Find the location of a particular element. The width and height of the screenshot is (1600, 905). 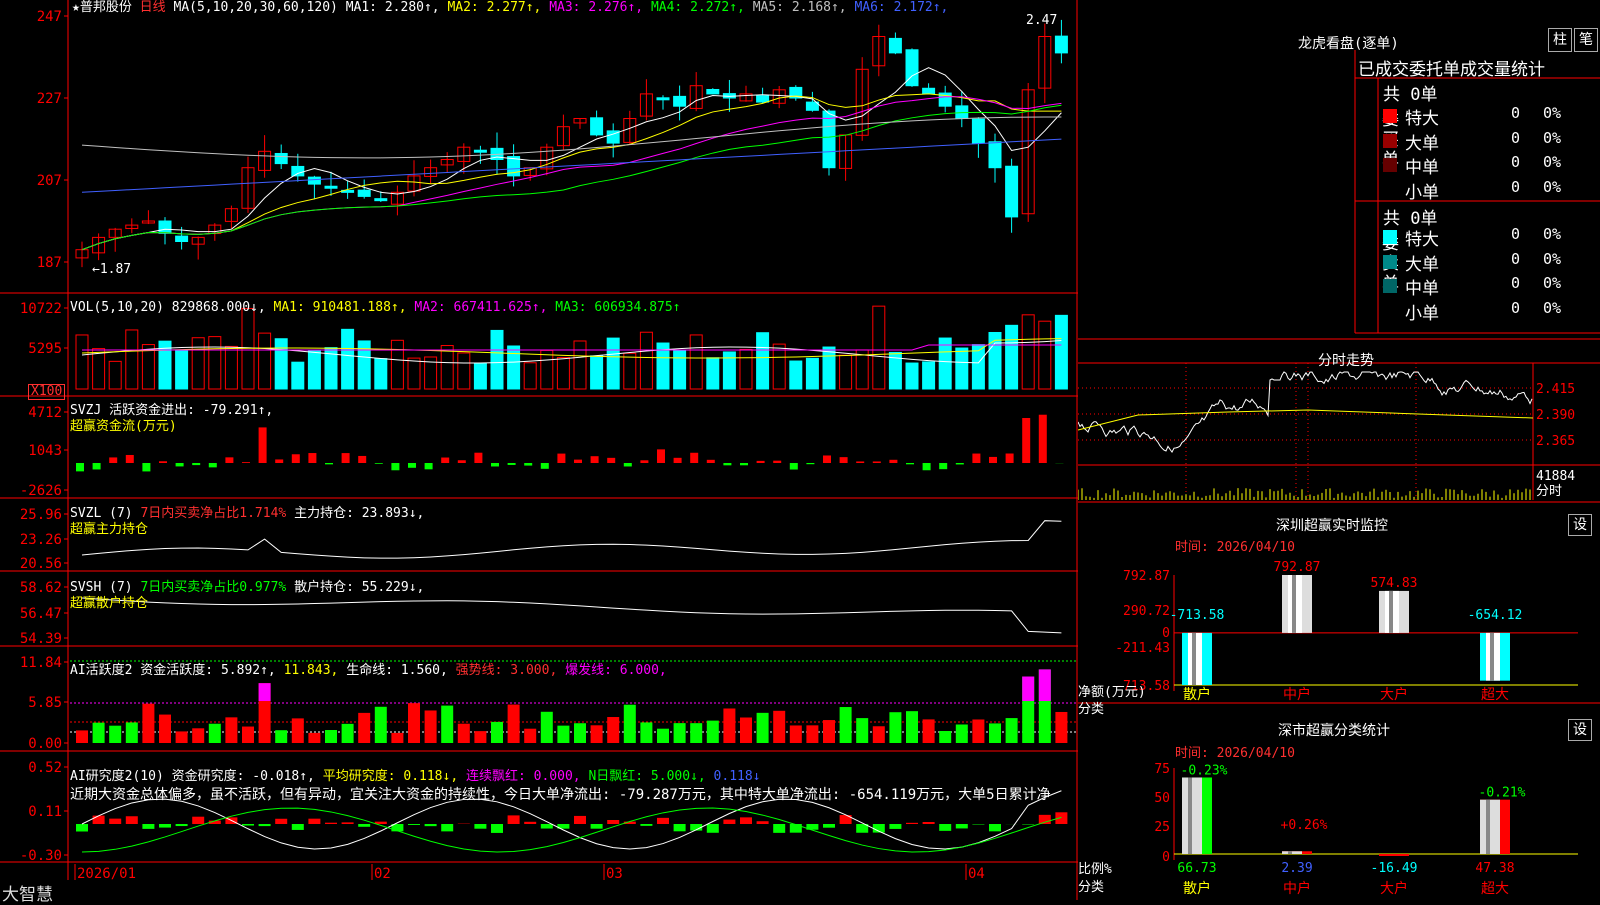

indicator-value: 平均研究度: 0.118↓, is located at coordinates (386, 776).